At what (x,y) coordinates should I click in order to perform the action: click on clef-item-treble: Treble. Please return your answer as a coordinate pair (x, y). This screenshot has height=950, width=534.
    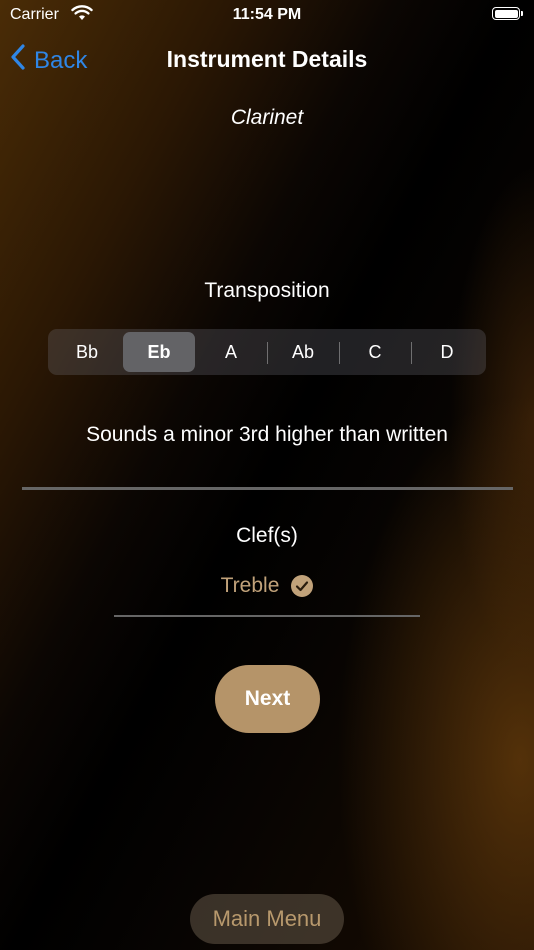
    Looking at the image, I should click on (267, 586).